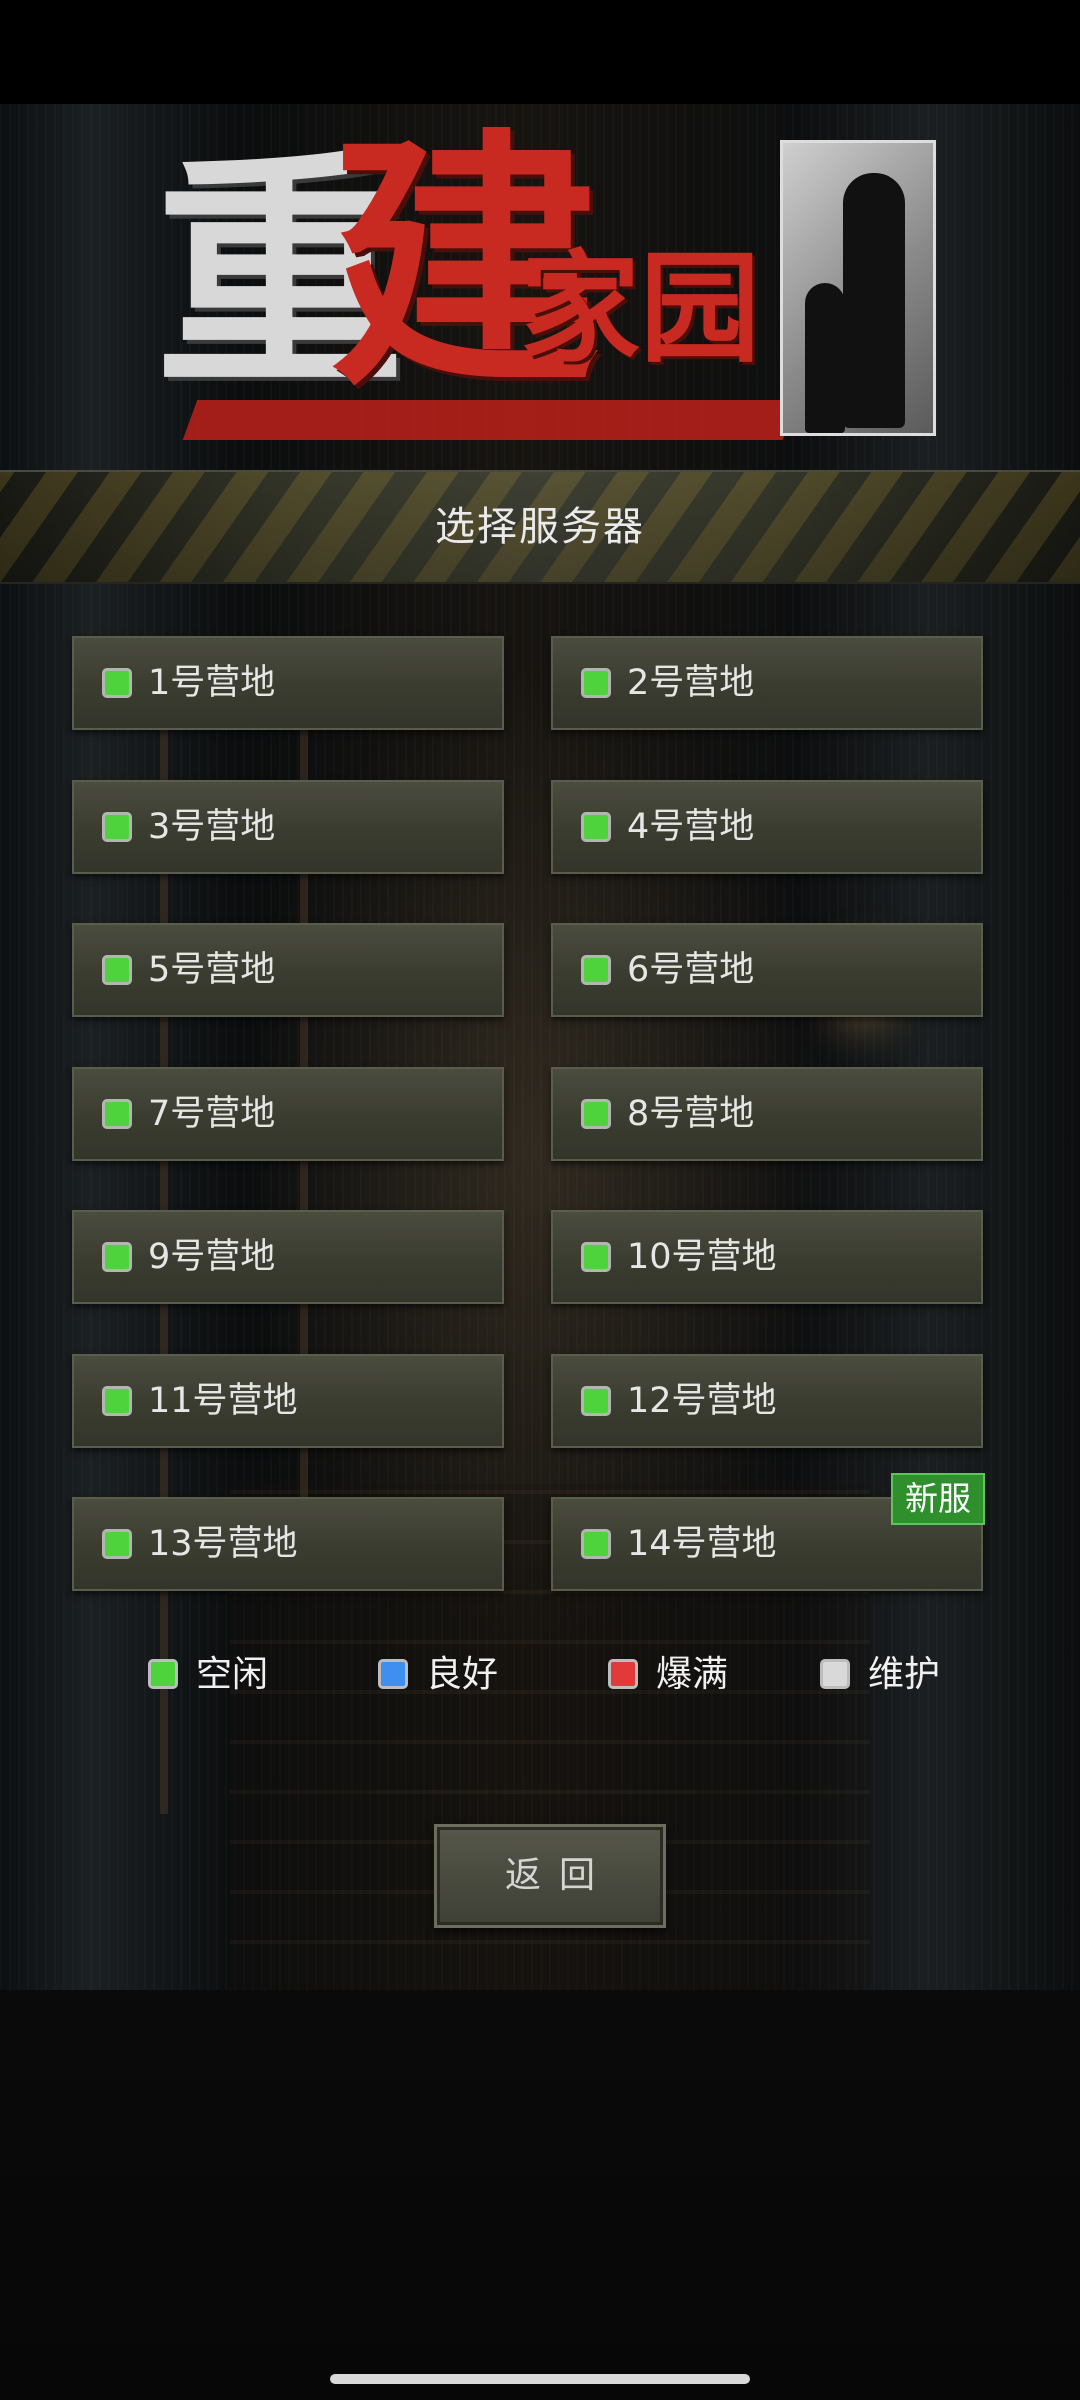 The image size is (1080, 2400). Describe the element at coordinates (702, 1544) in the screenshot. I see `server-label: 14号营地` at that location.